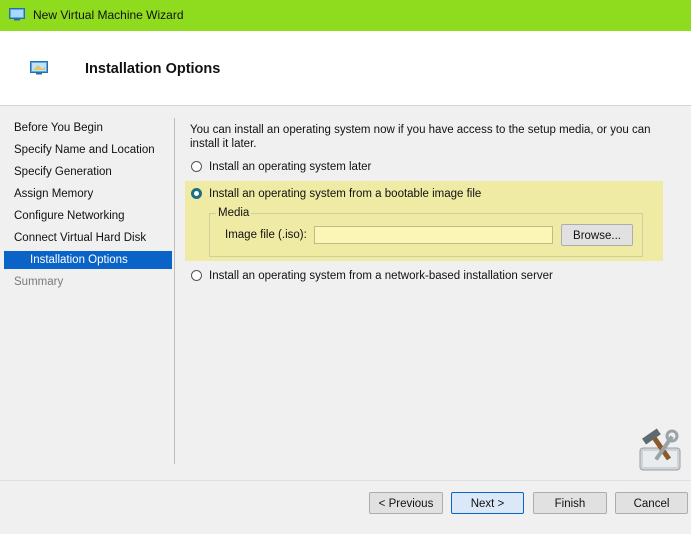 The image size is (691, 534). Describe the element at coordinates (345, 15) in the screenshot. I see `title-bar: New Virtual Machine Wizard` at that location.